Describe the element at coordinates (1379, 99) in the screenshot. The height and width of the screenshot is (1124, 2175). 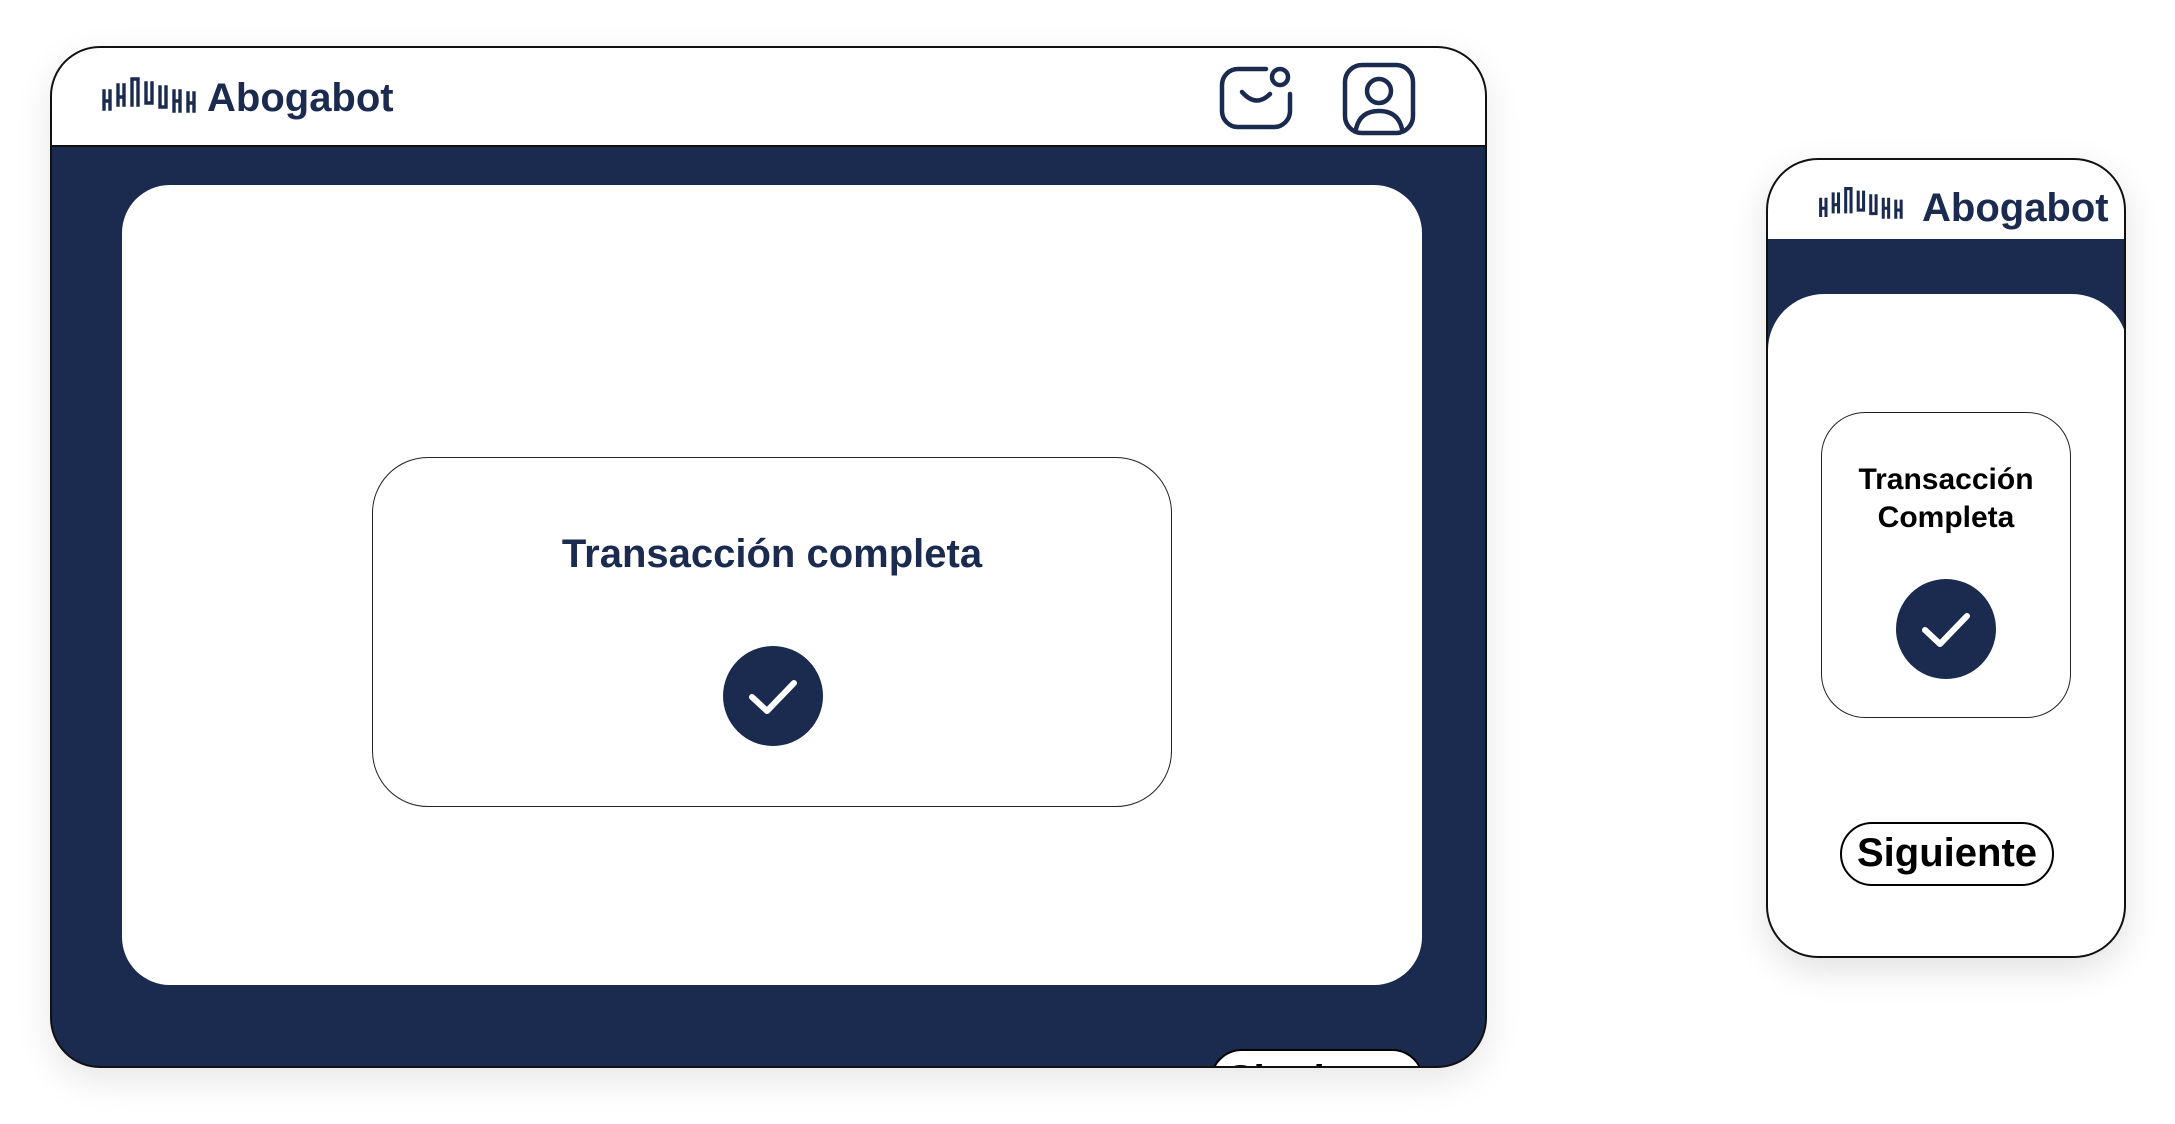
I see `user-profile-icon` at that location.